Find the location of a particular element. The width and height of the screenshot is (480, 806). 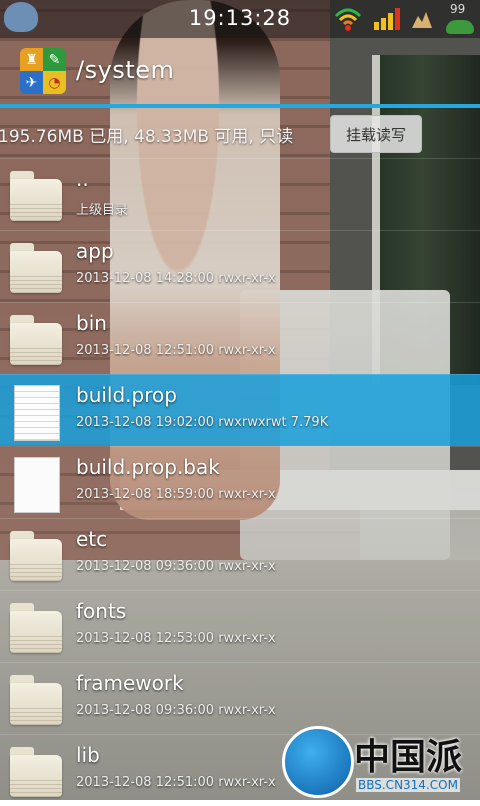

signal-icon is located at coordinates (388, 18).